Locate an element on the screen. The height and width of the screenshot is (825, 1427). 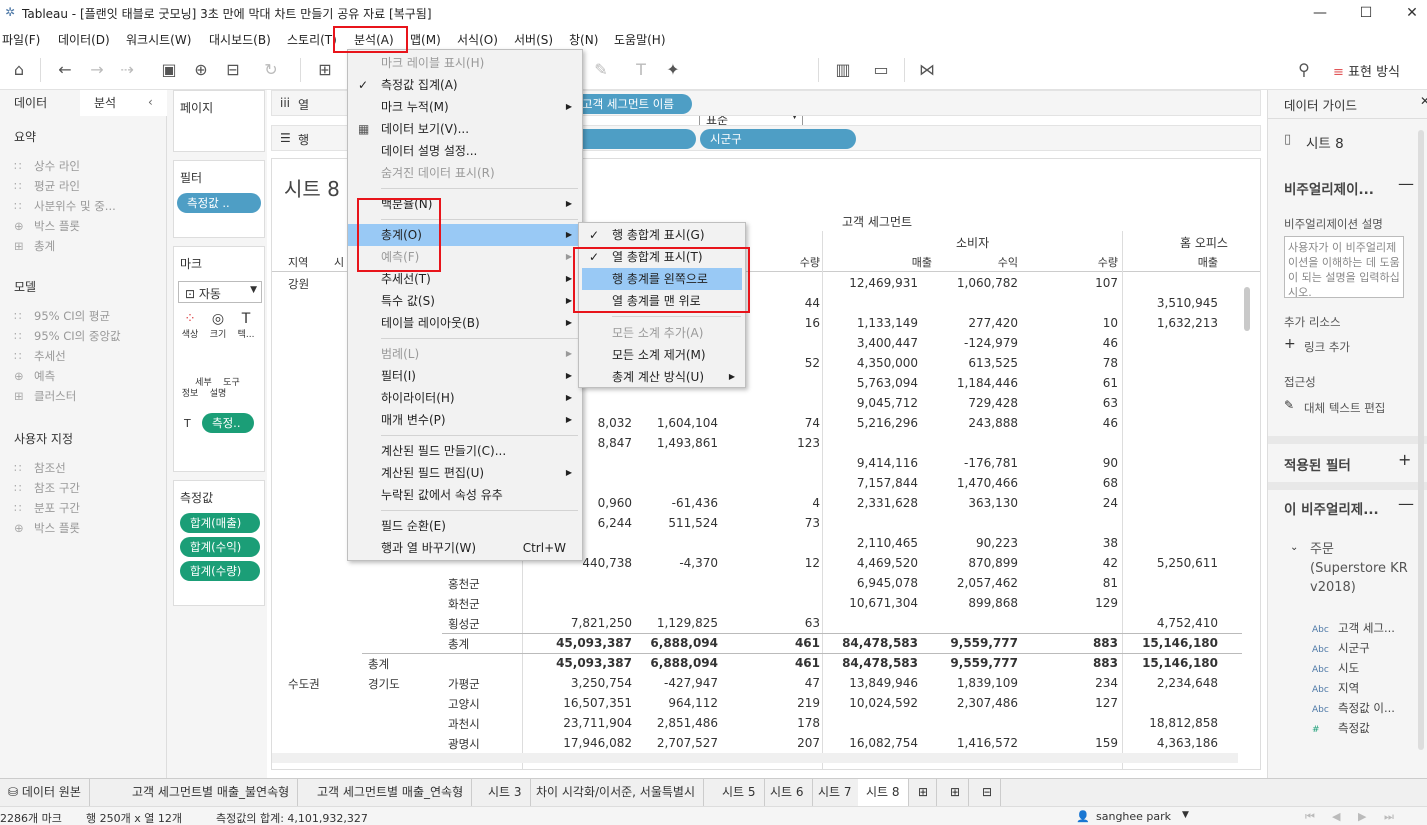
sheet-tab: 시트 5 is located at coordinates (739, 792).